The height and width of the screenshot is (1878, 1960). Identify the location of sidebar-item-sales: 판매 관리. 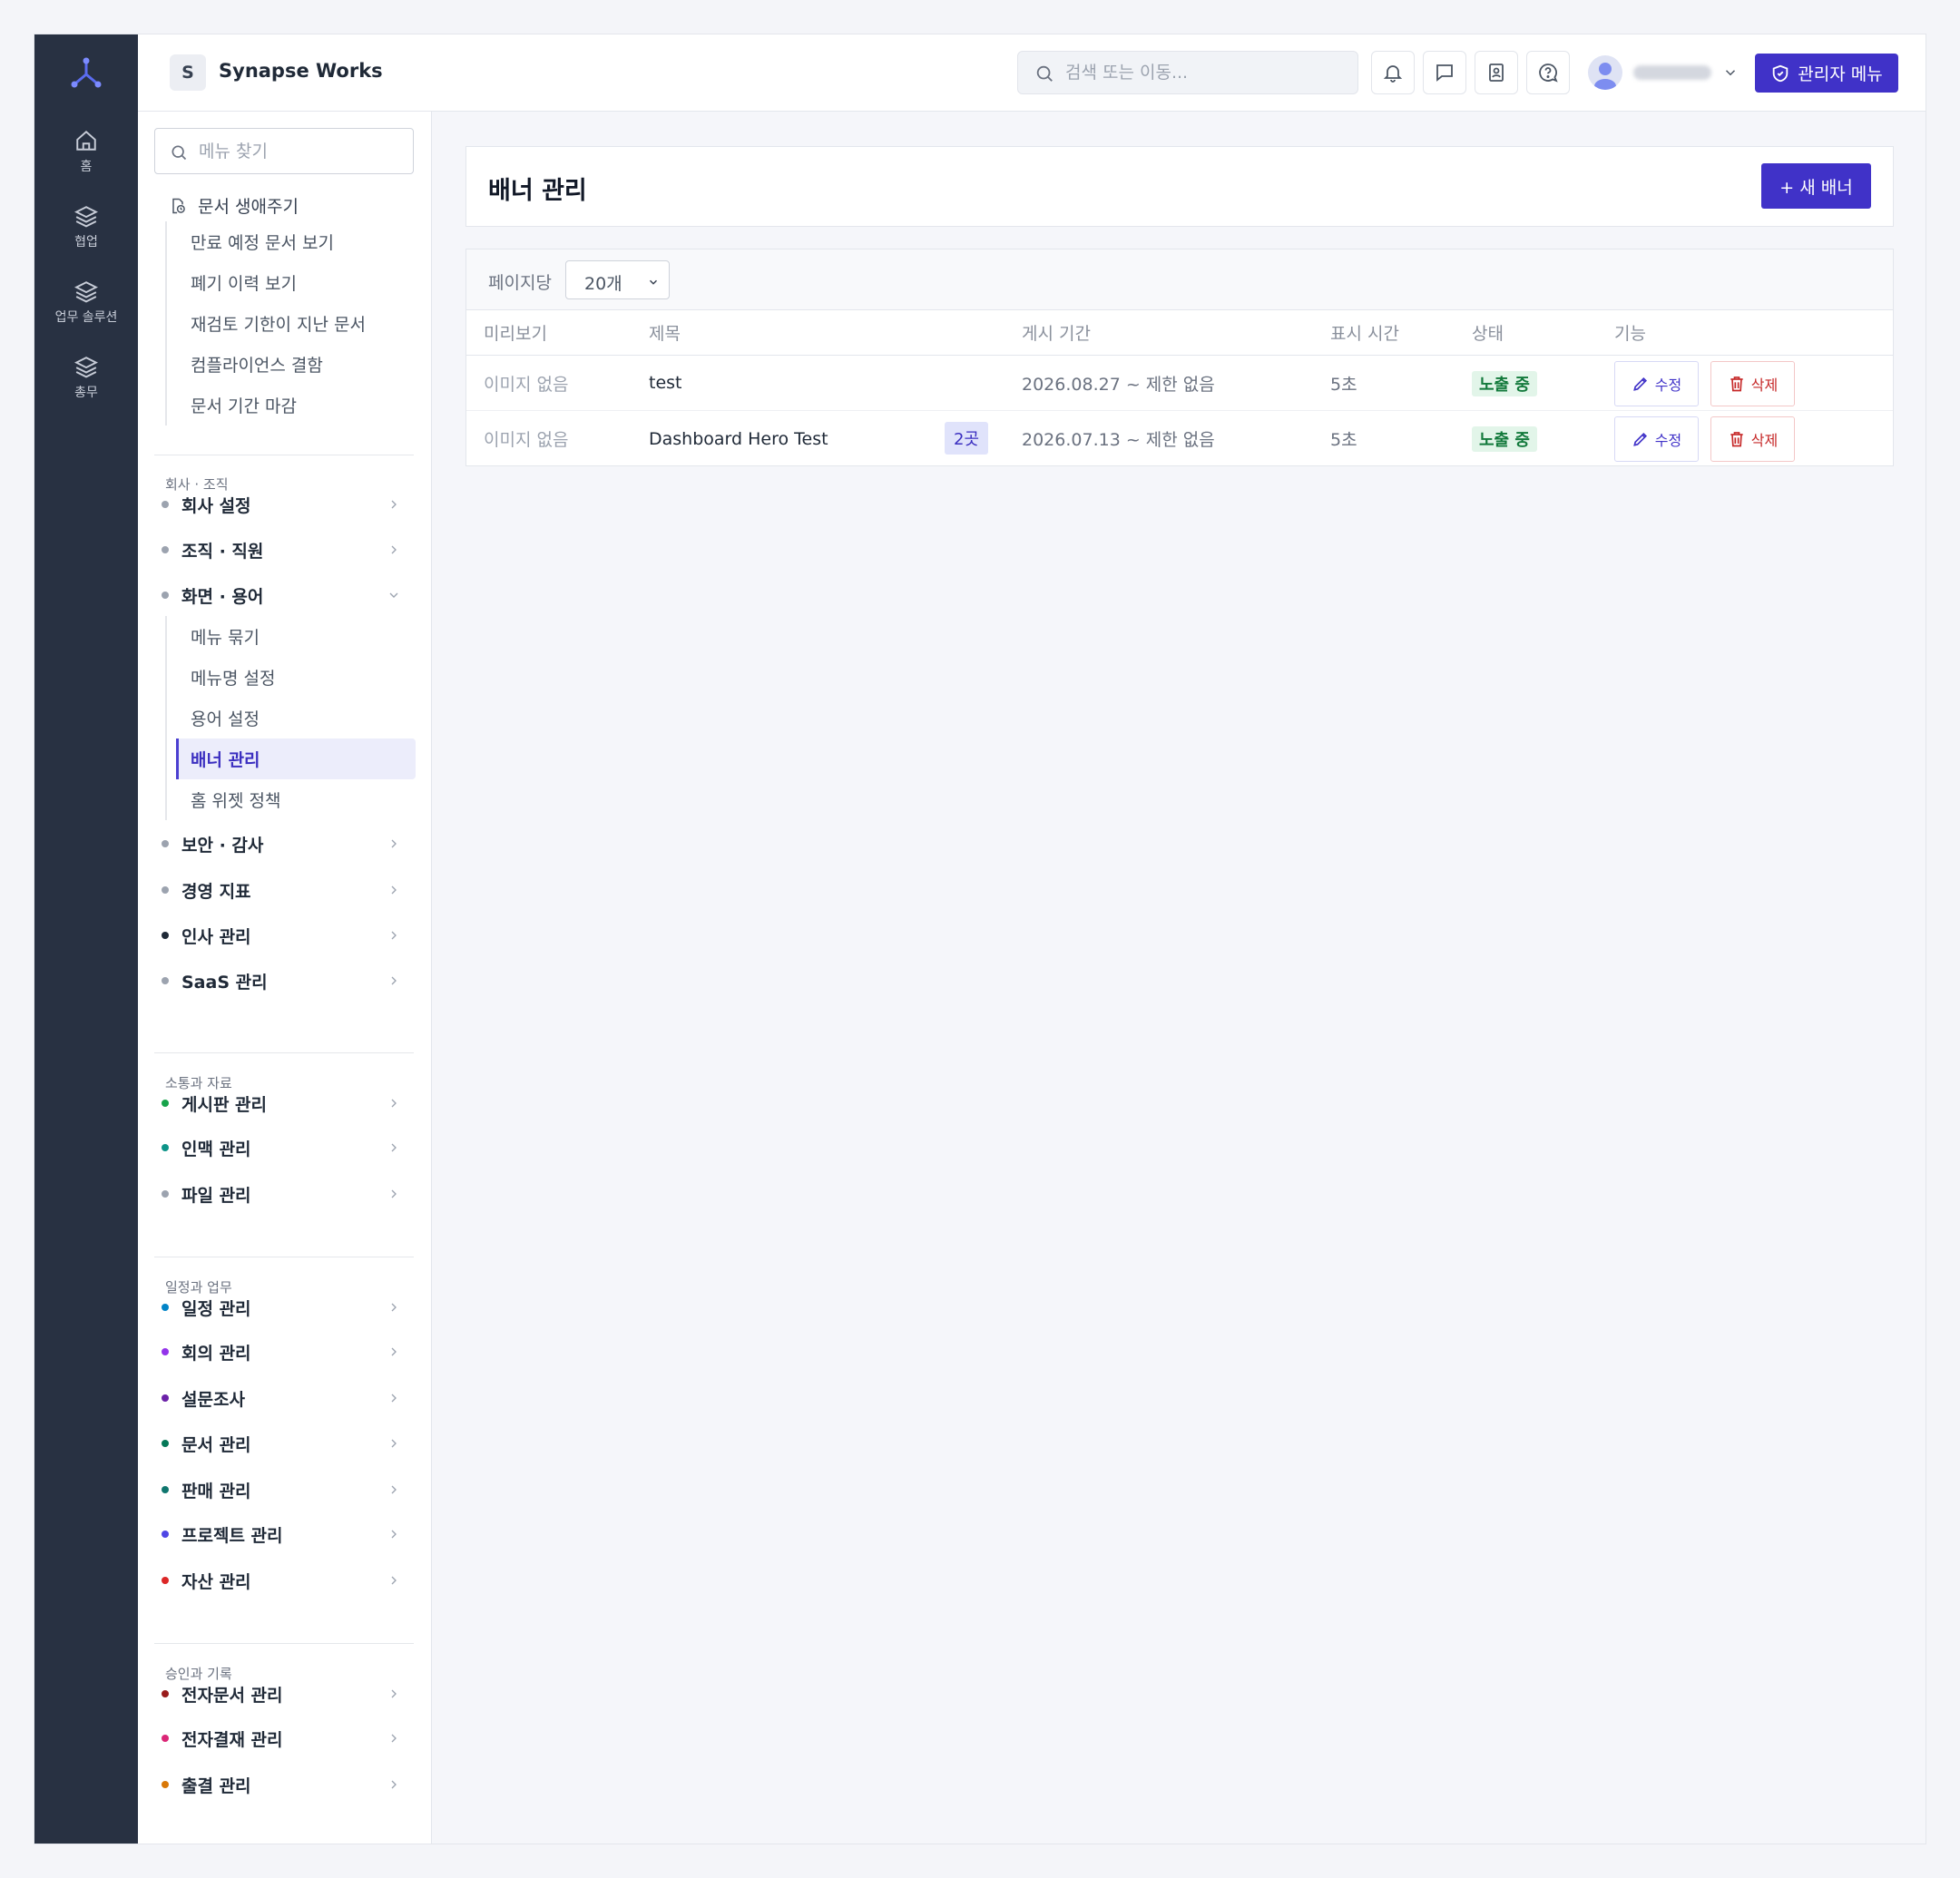
(288, 1490).